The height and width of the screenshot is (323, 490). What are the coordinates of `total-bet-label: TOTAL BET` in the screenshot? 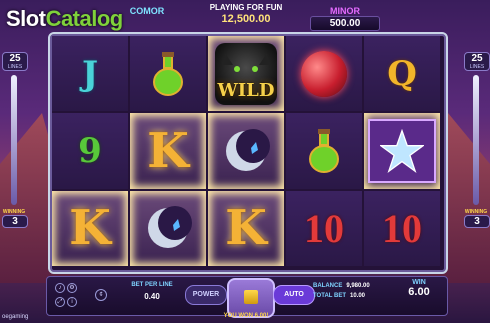 It's located at (329, 296).